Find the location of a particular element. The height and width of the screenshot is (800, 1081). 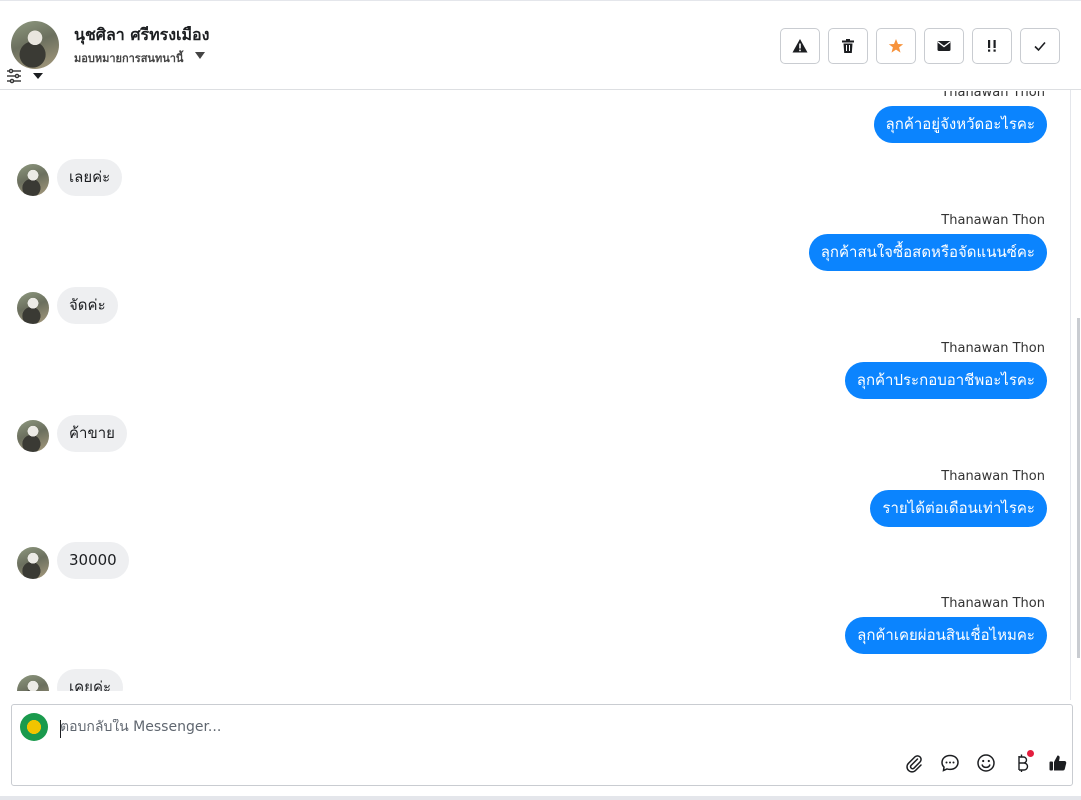

reply-input is located at coordinates (360, 727).